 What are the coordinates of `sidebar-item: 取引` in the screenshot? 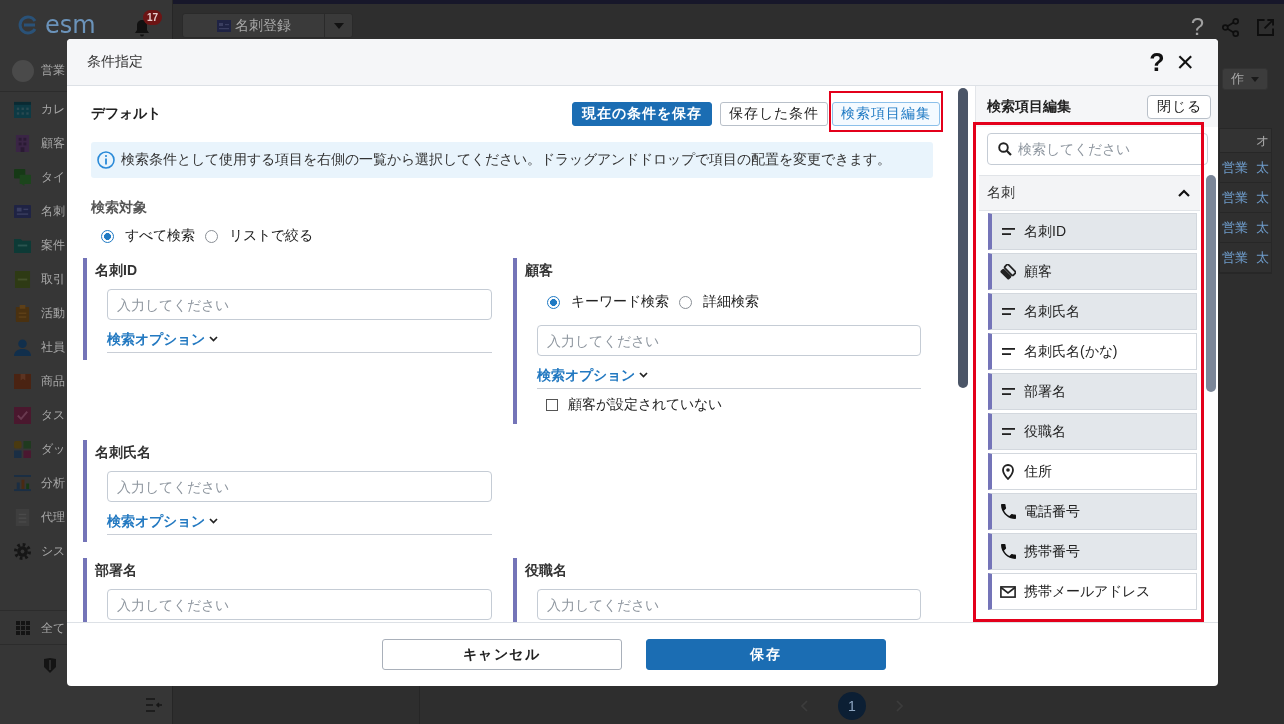 It's located at (39, 279).